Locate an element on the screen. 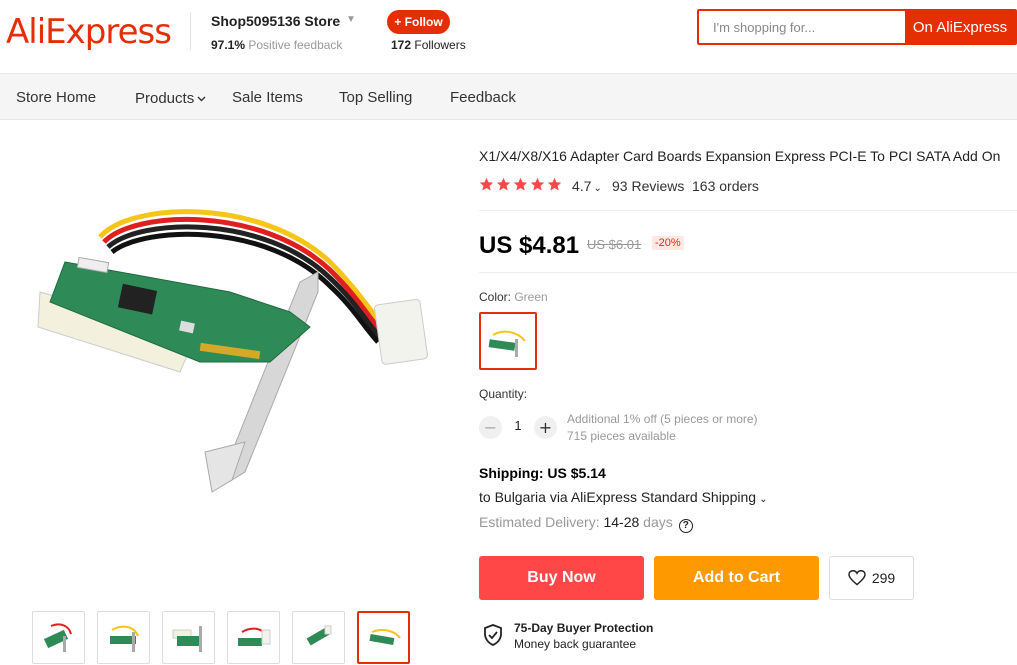 This screenshot has height=665, width=1017. delivery-unit: days is located at coordinates (656, 522).